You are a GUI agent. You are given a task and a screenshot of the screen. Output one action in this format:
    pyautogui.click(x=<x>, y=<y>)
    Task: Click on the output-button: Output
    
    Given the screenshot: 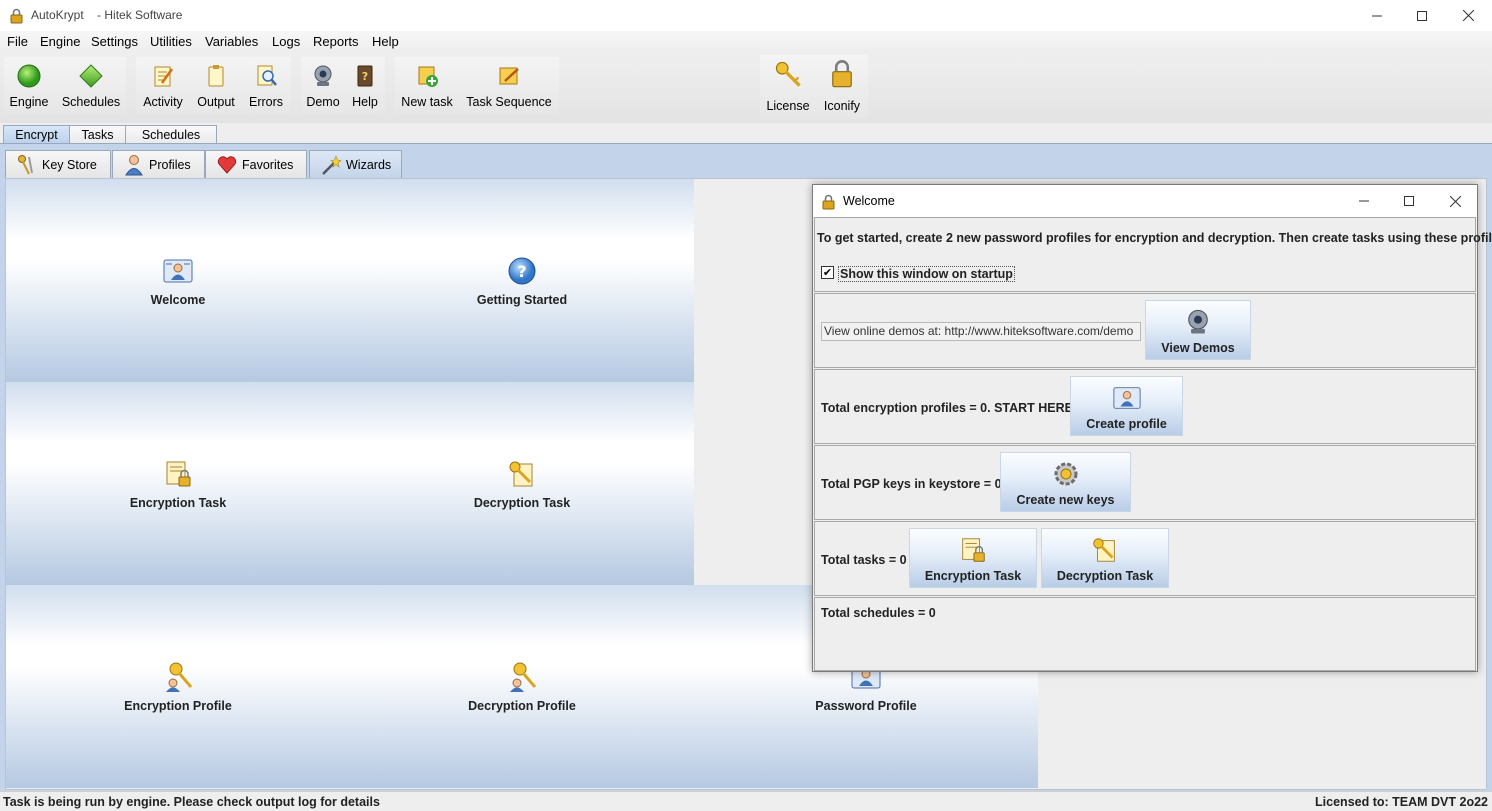 What is the action you would take?
    pyautogui.click(x=216, y=86)
    